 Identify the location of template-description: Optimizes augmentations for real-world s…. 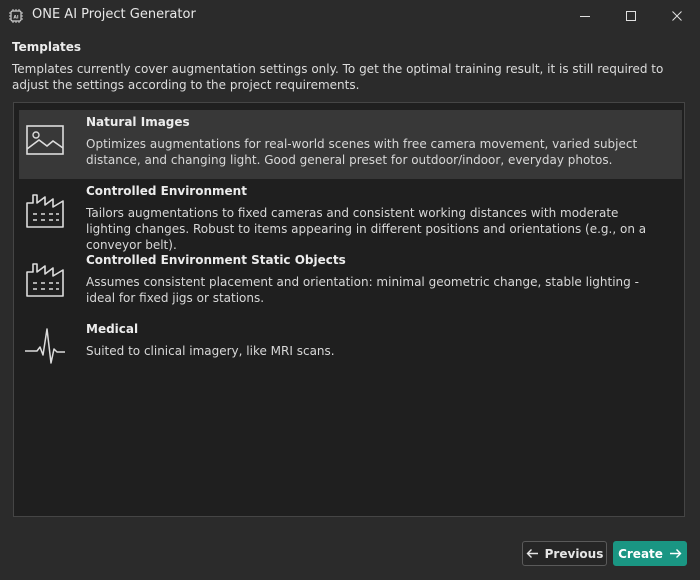
(362, 152).